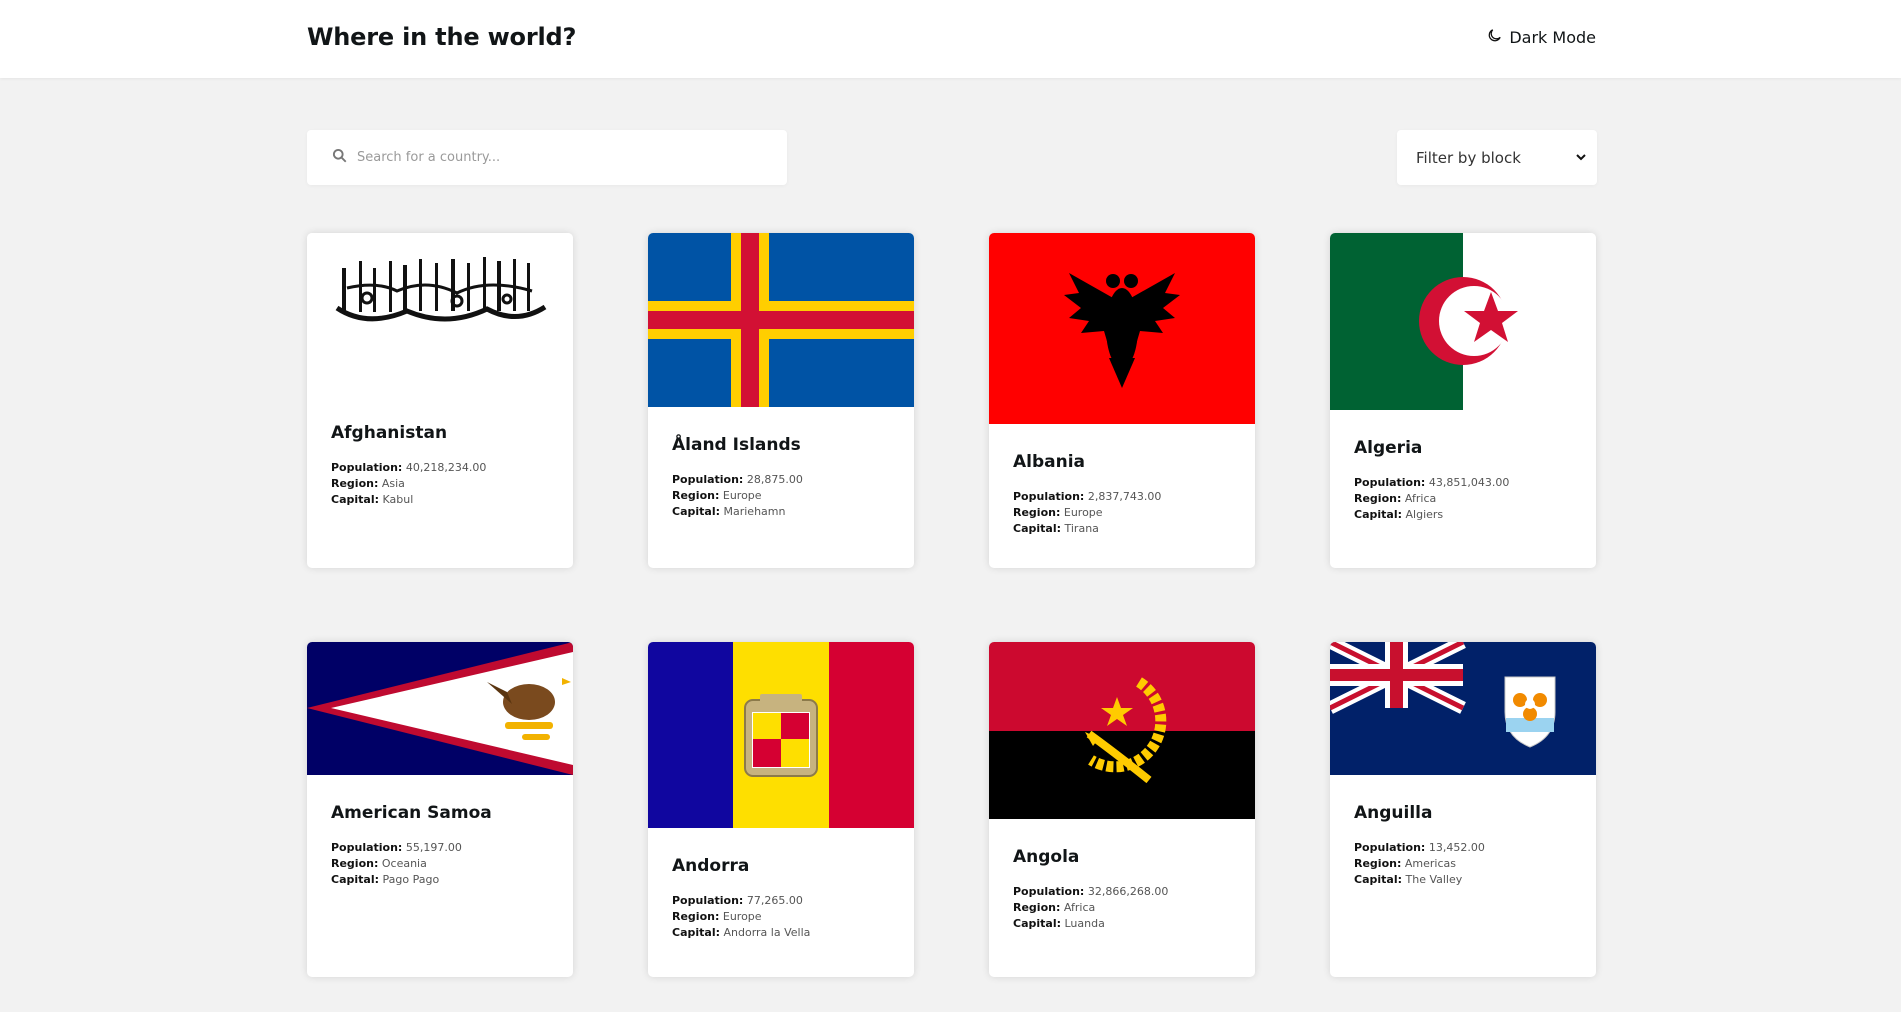  Describe the element at coordinates (446, 467) in the screenshot. I see `population-value: 40,218,234.00` at that location.